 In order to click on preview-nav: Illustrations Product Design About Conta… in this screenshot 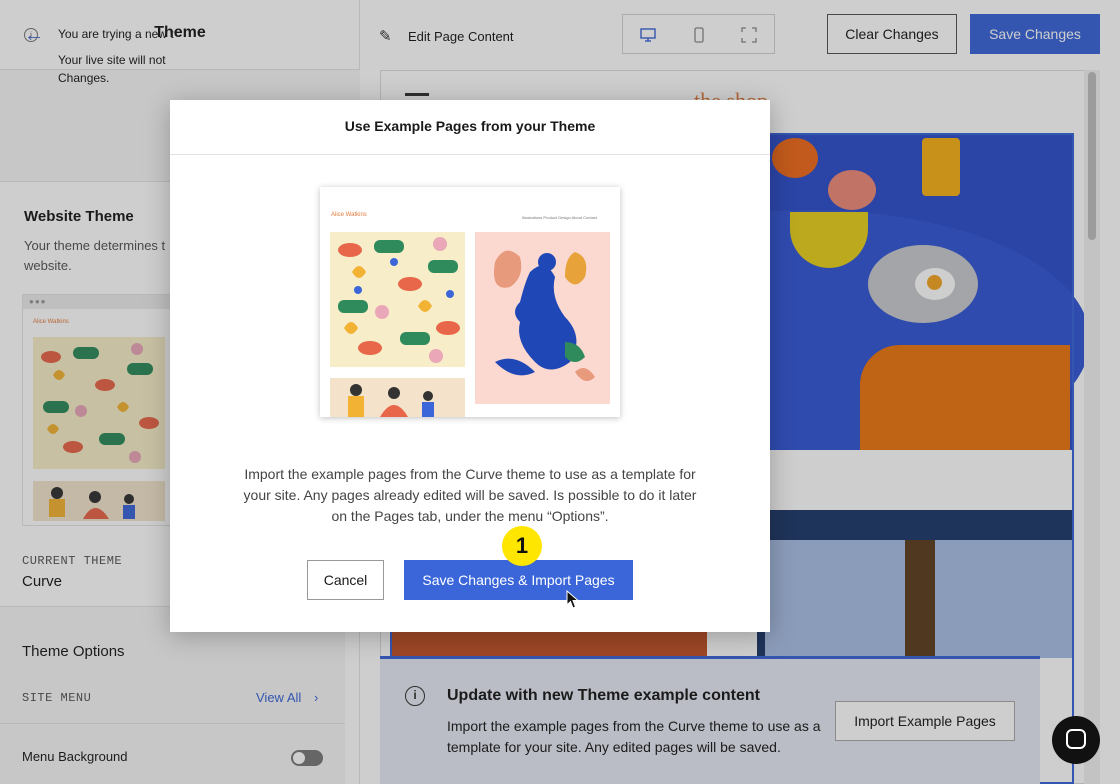, I will do `click(559, 217)`.